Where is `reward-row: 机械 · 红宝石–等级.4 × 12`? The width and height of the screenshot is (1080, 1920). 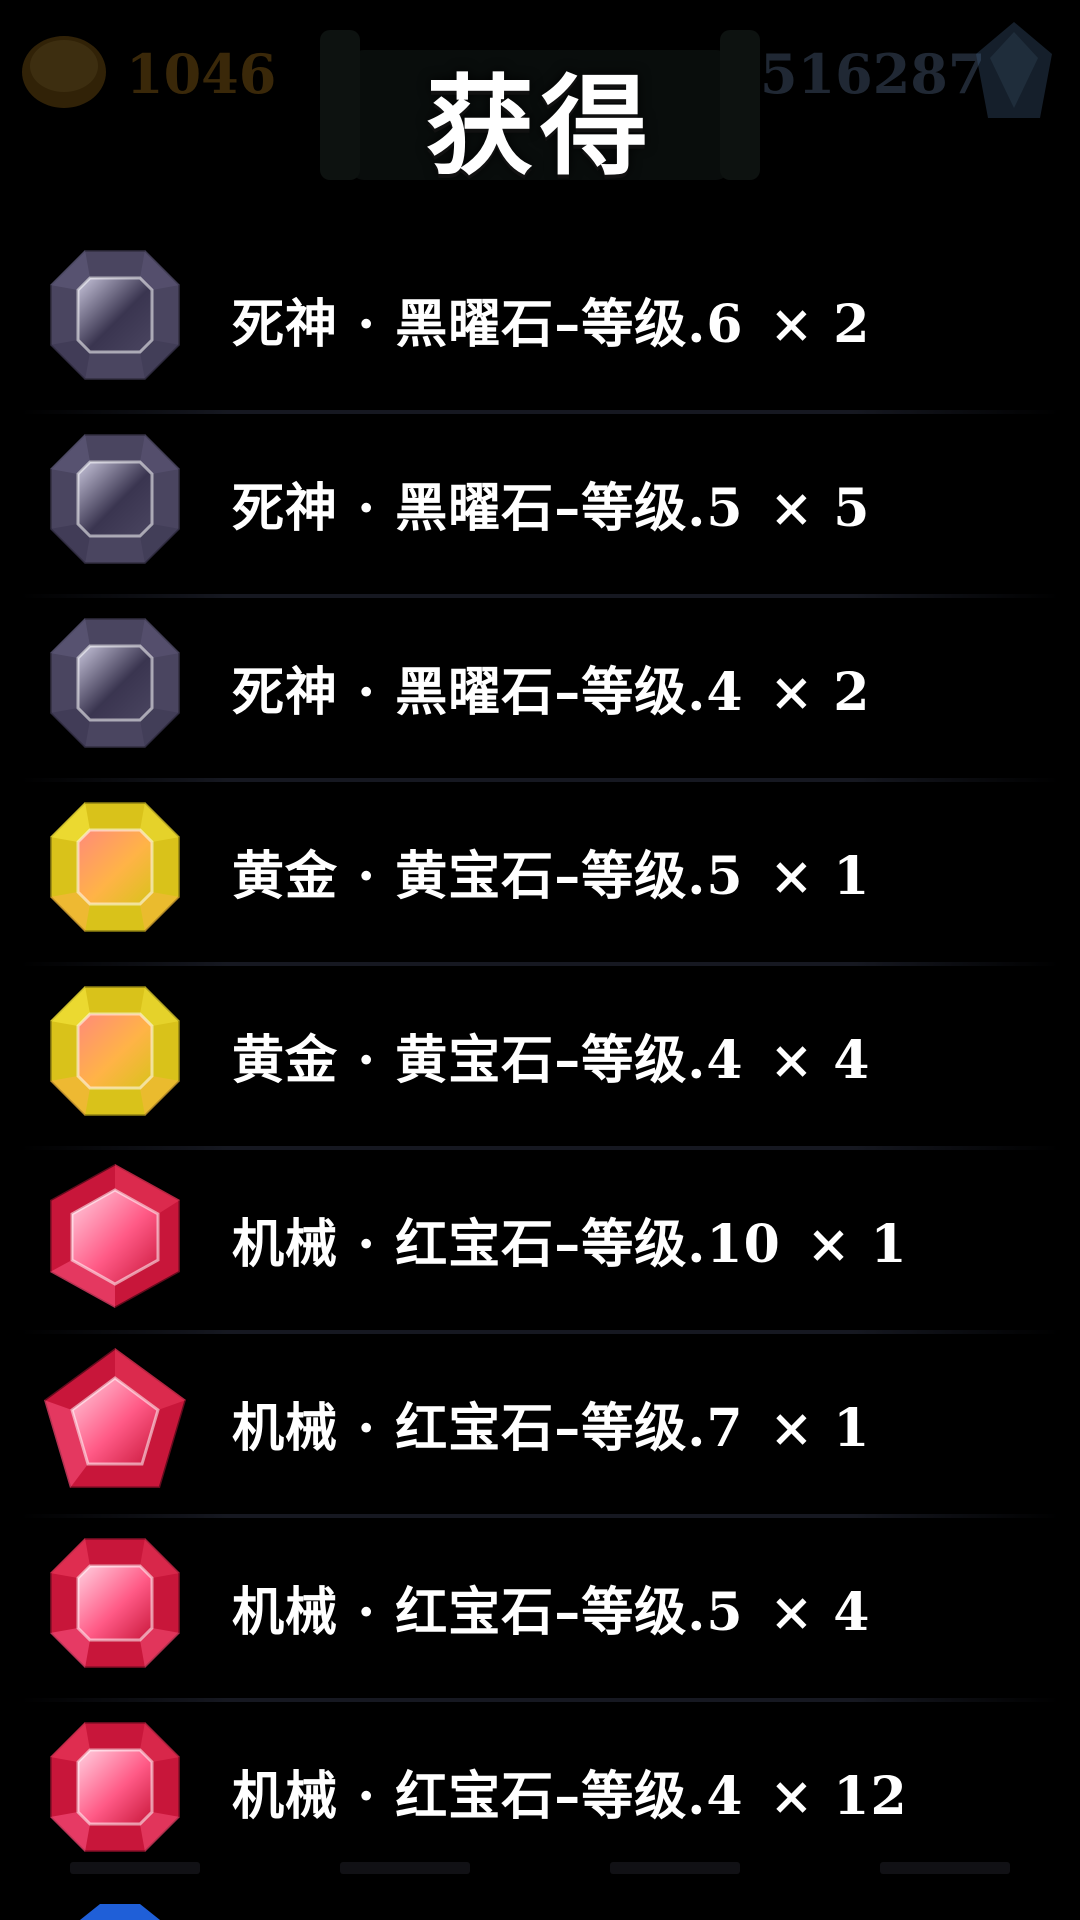 reward-row: 机械 · 红宝石–等级.4 × 12 is located at coordinates (540, 1794).